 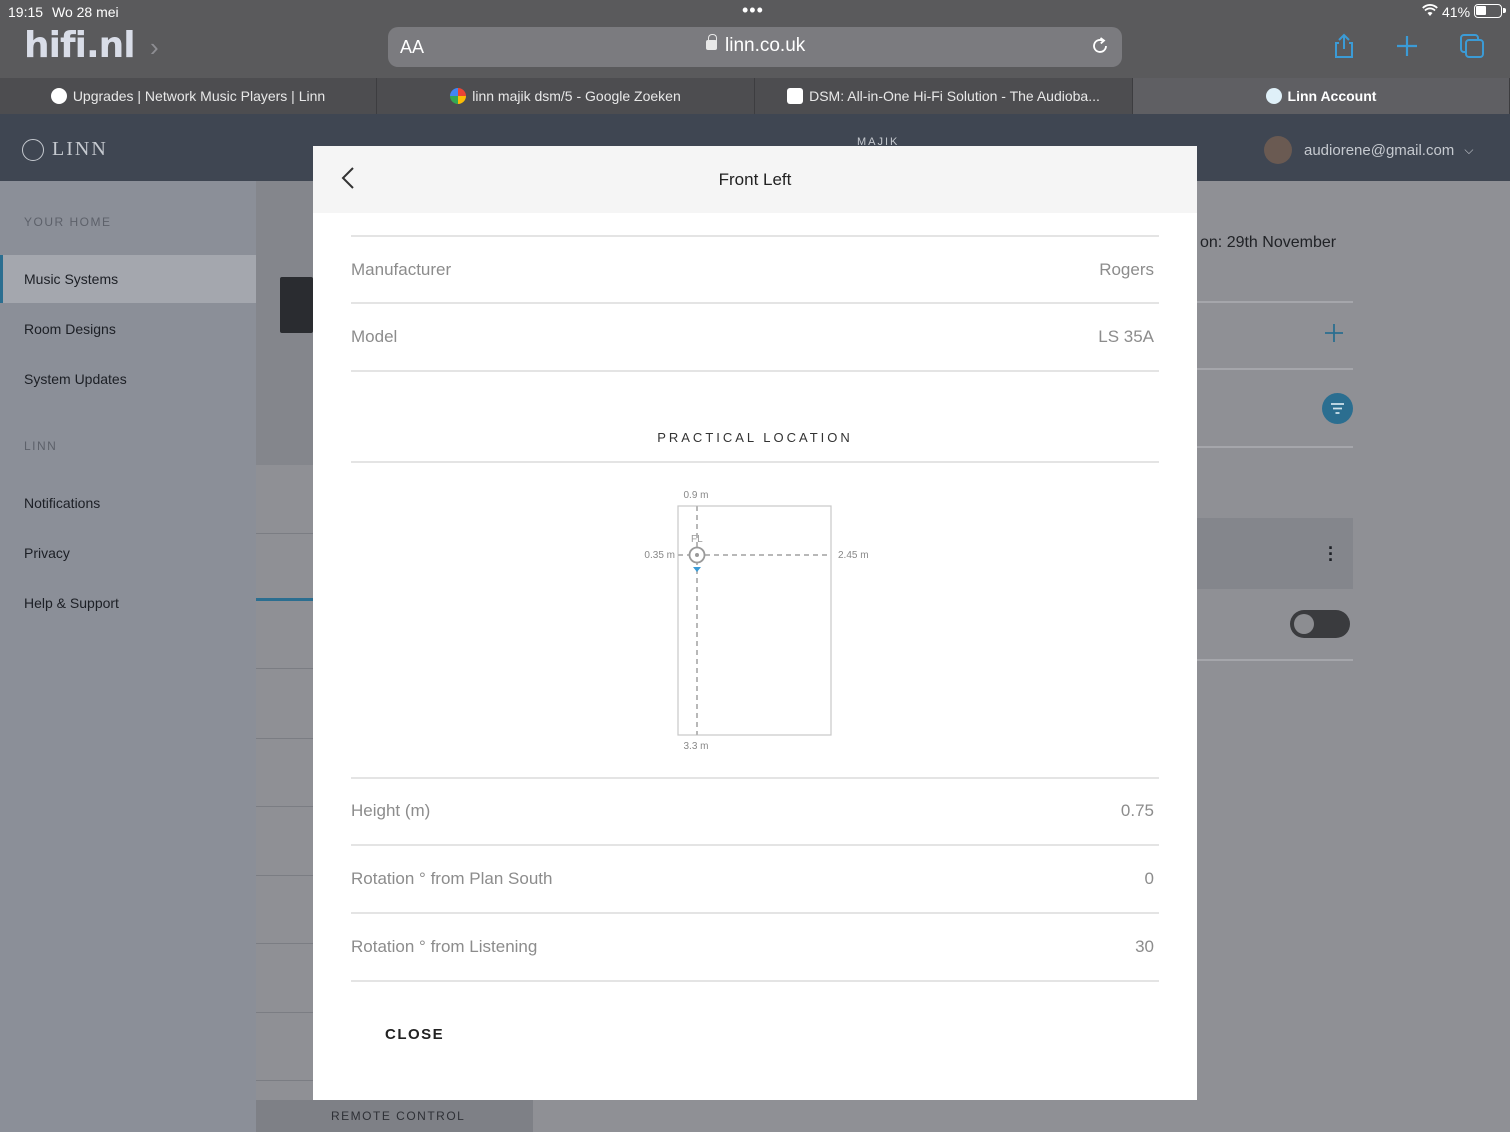 What do you see at coordinates (1149, 879) in the screenshot?
I see `rotation-plan-south-value: 0` at bounding box center [1149, 879].